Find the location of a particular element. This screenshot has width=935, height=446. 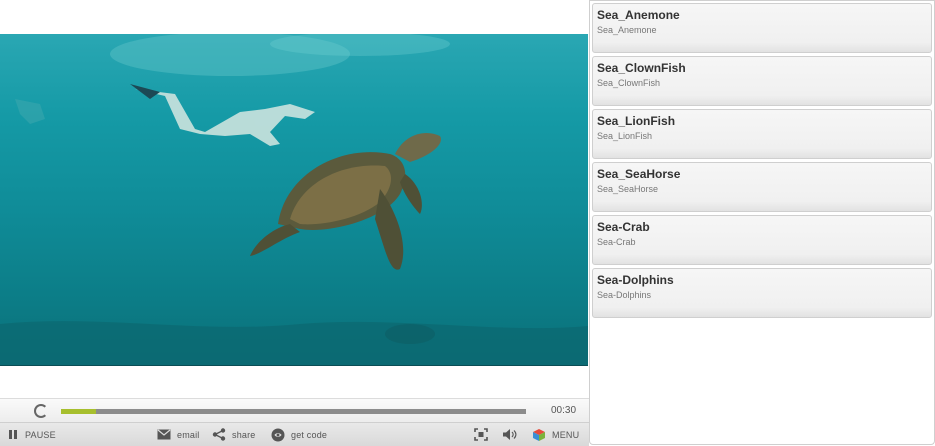

progress-bar-fill is located at coordinates (78, 411).